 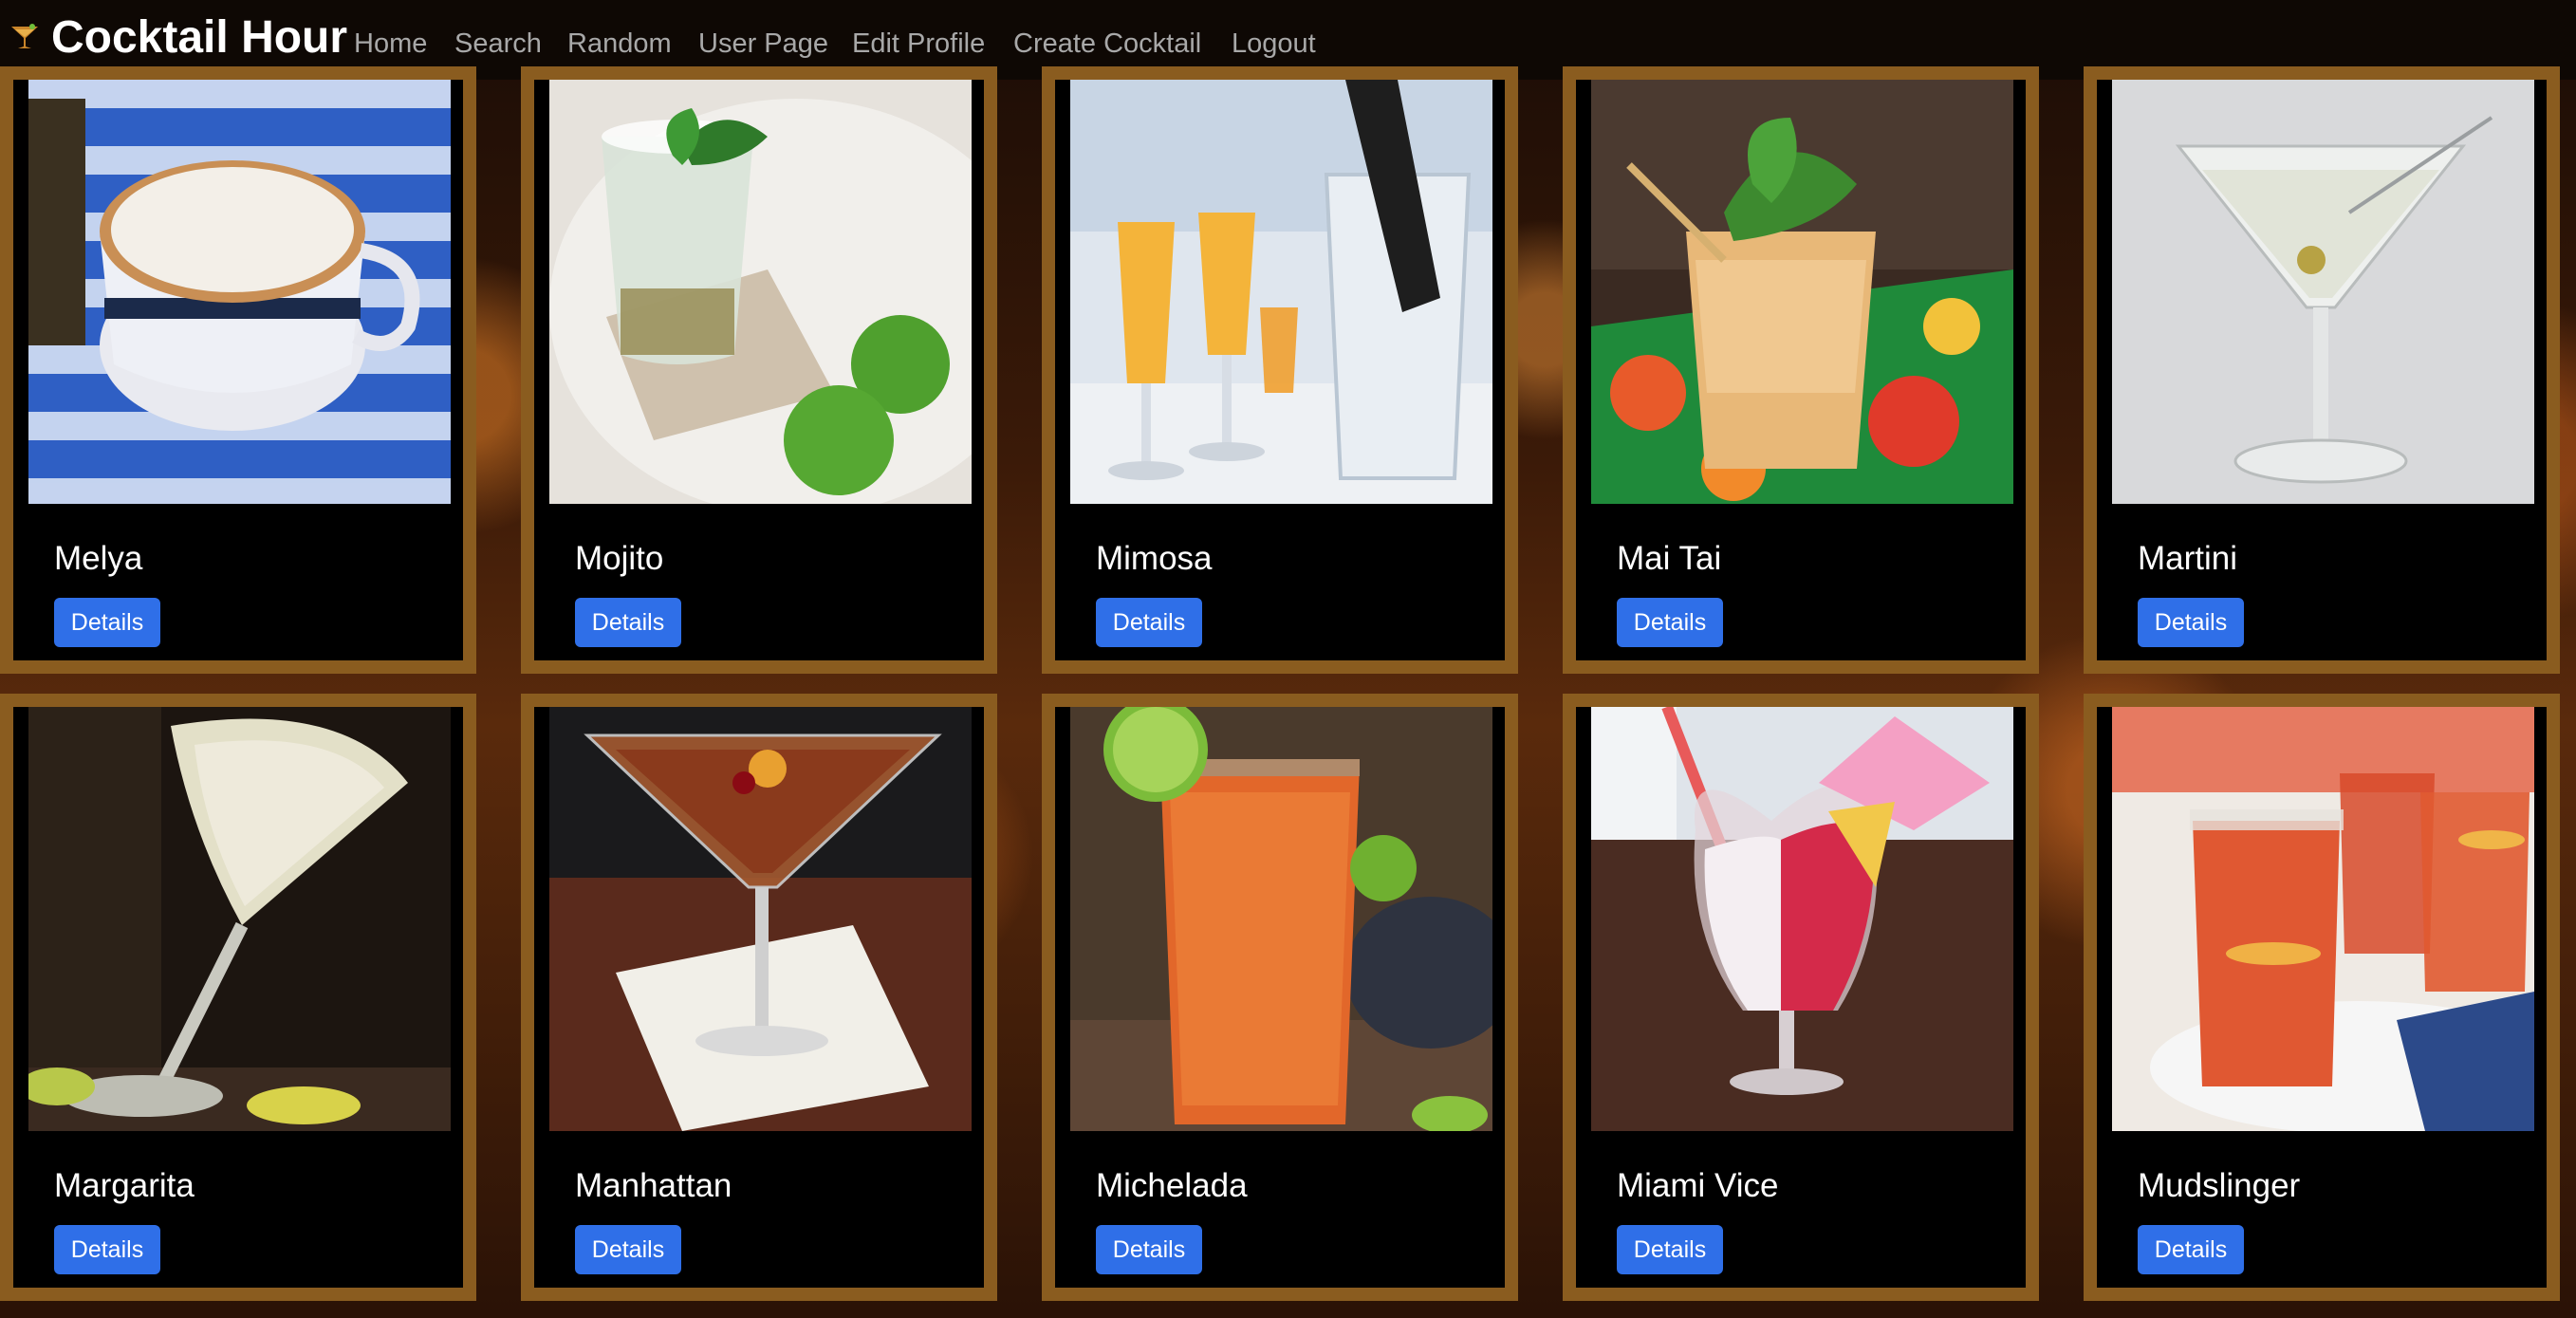 I want to click on nav-search-link: Search, so click(x=498, y=44).